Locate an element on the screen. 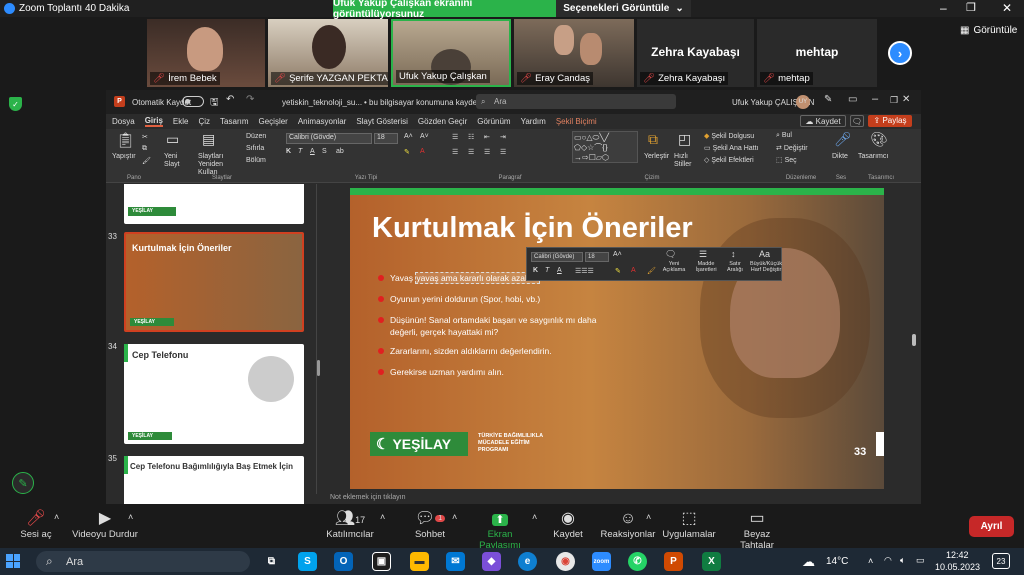 Image resolution: width=1024 pixels, height=575 pixels. tab-view: Görünüm is located at coordinates (493, 121).